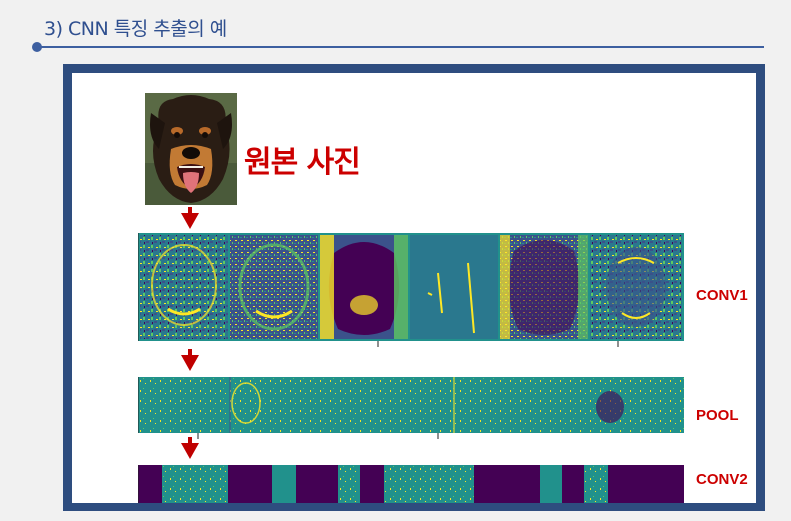 This screenshot has width=791, height=521. Describe the element at coordinates (401, 47) in the screenshot. I see `title-divider` at that location.